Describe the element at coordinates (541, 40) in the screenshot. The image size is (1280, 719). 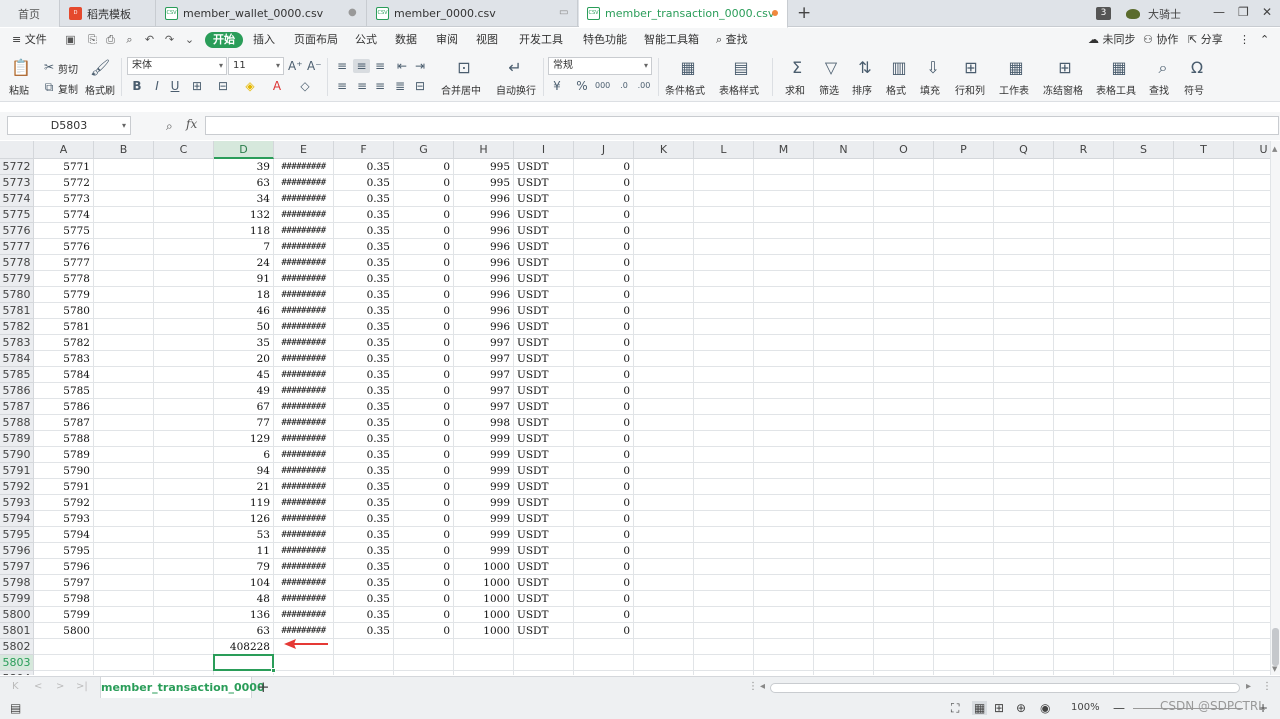
I see `menu-developer: 开发工具` at that location.